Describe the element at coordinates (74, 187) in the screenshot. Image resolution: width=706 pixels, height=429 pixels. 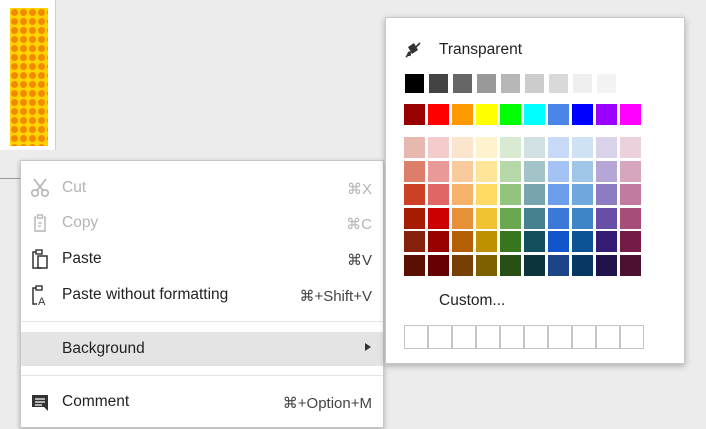
I see `menu-item-label: Cut` at that location.